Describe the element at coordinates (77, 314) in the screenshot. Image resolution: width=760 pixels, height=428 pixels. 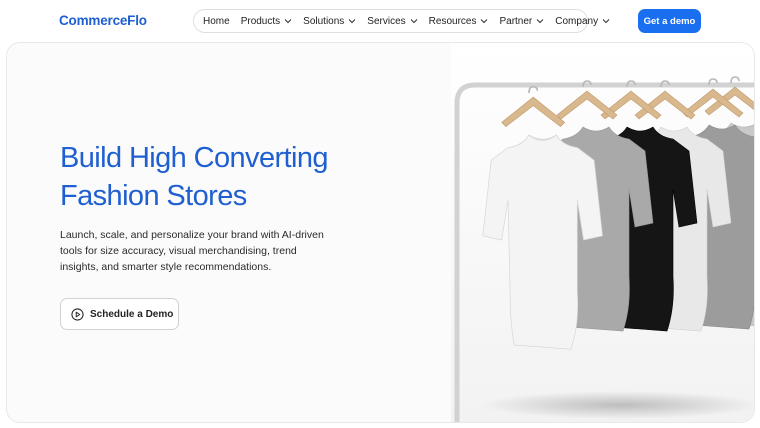
I see `play-circle-icon` at that location.